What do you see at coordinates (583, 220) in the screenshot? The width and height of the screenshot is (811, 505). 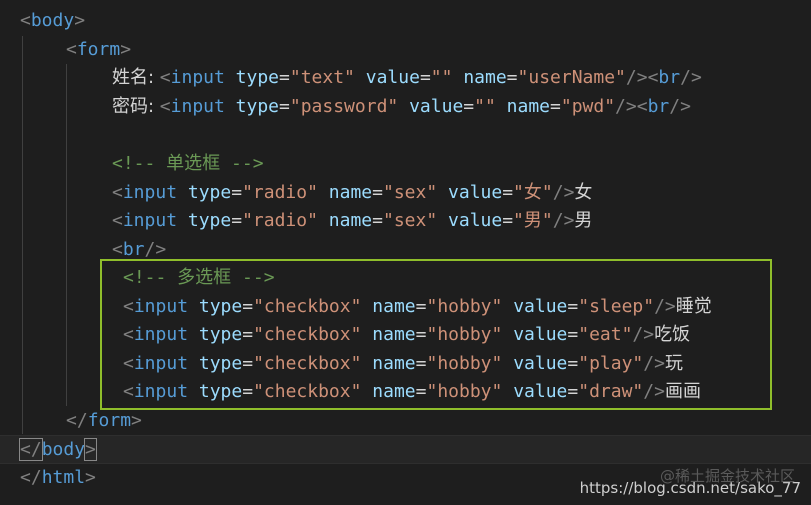 I see `text-content: 男` at bounding box center [583, 220].